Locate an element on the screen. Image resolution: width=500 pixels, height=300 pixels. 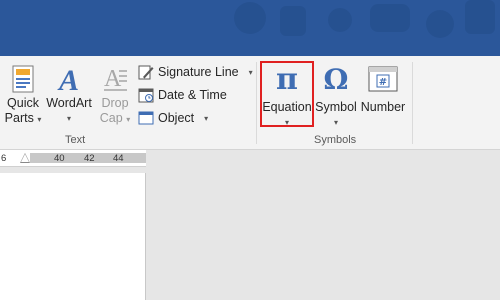
signature-line-icon is located at coordinates (146, 72).